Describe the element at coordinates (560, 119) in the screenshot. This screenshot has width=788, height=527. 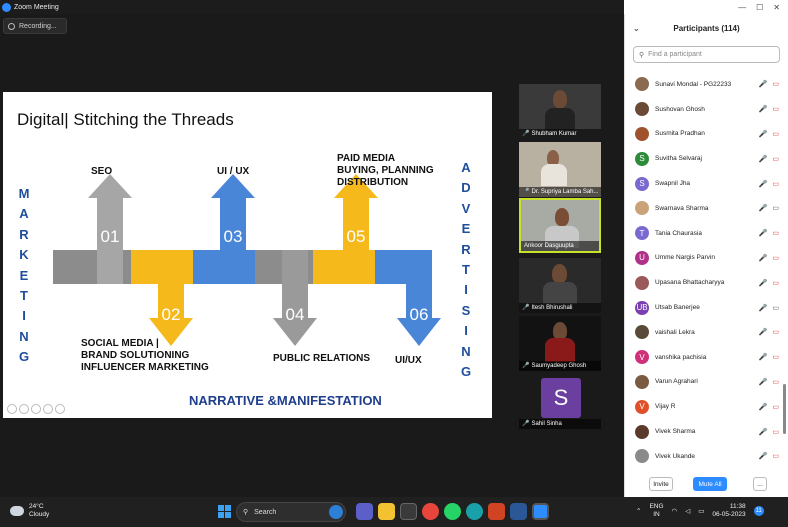
I see `participant-body` at that location.